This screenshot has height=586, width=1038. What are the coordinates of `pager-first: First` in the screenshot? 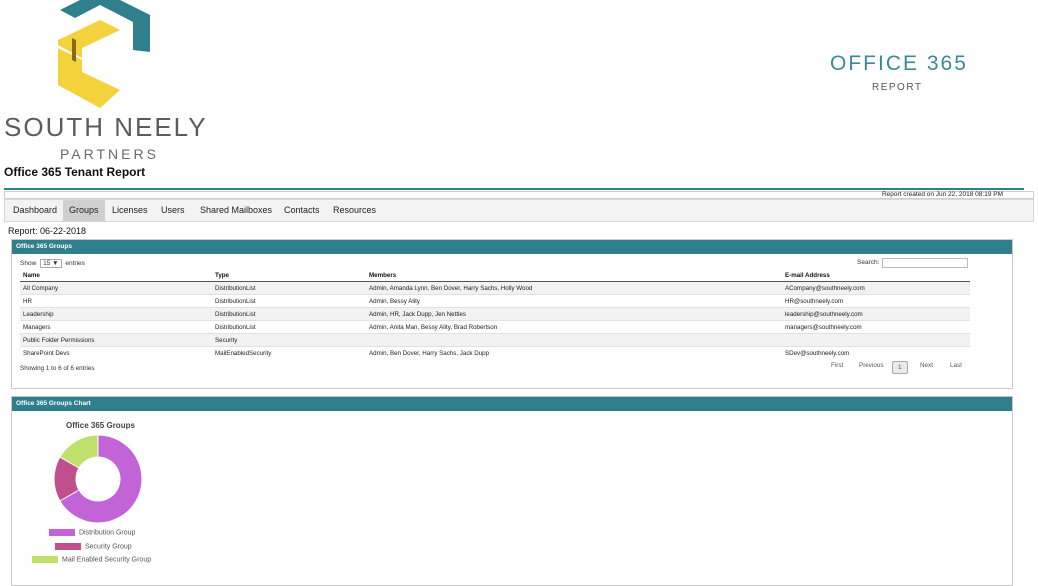 It's located at (837, 365).